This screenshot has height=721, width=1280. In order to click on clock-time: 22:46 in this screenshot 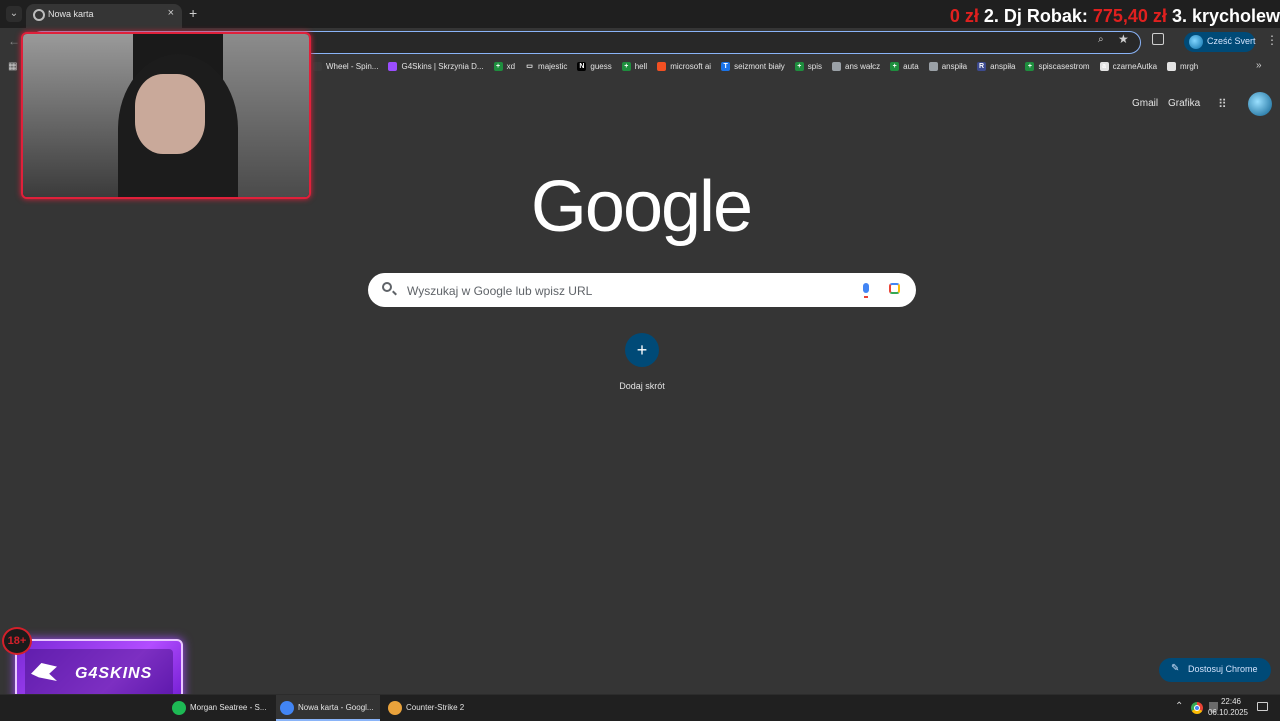, I will do `click(1231, 701)`.